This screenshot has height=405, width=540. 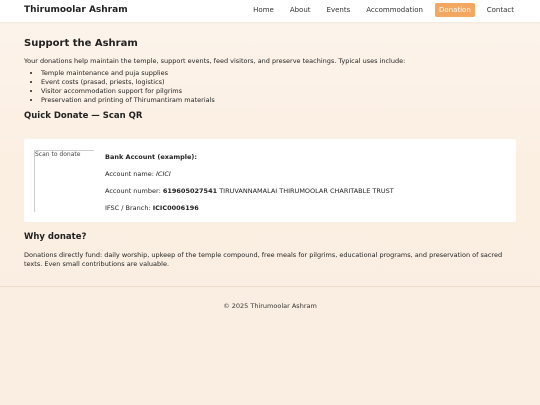 I want to click on account-number-value: 619605027541, so click(x=190, y=191).